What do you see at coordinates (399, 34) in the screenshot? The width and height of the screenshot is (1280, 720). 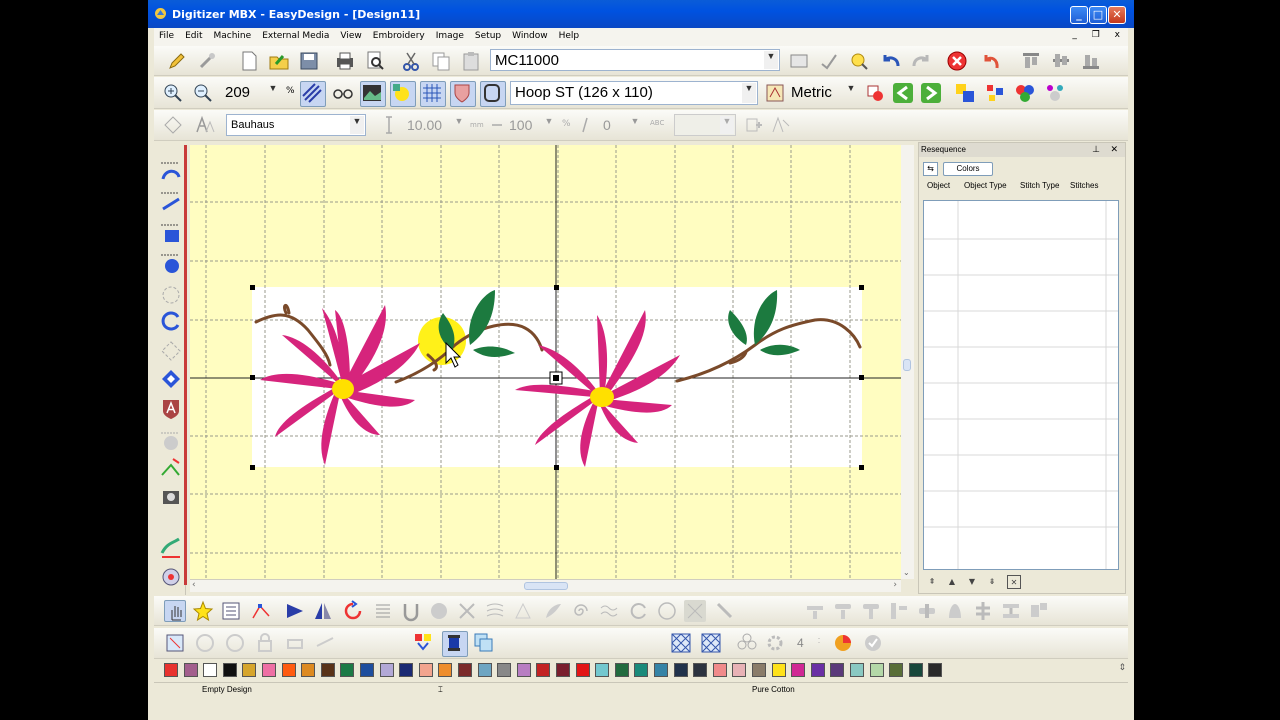 I see `menu-embroidery: Embroidery` at bounding box center [399, 34].